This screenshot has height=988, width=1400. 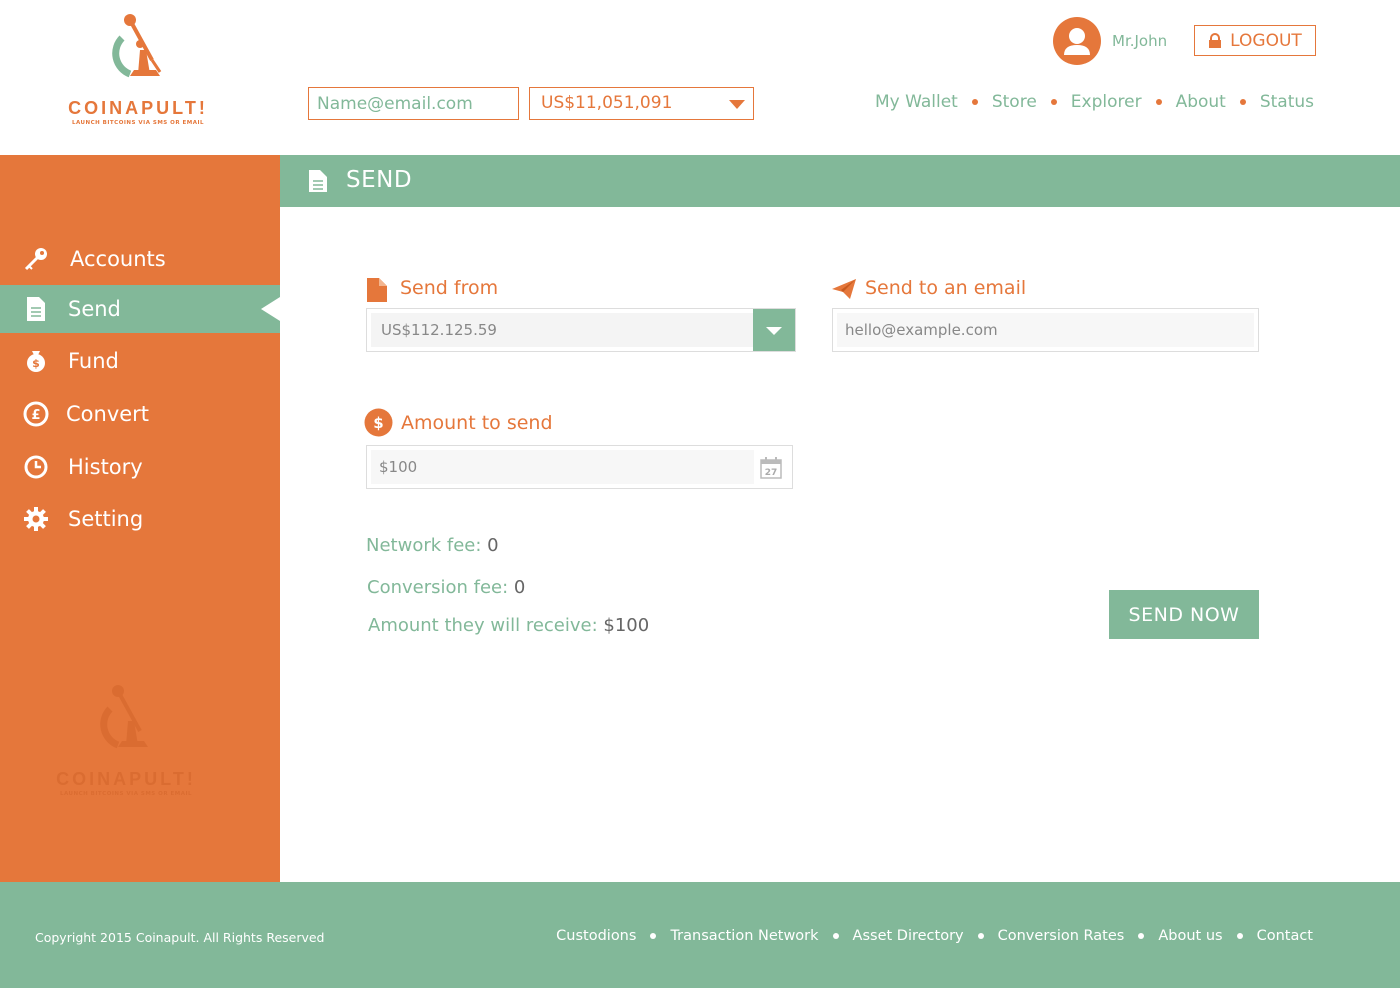 I want to click on amount-input, so click(x=562, y=467).